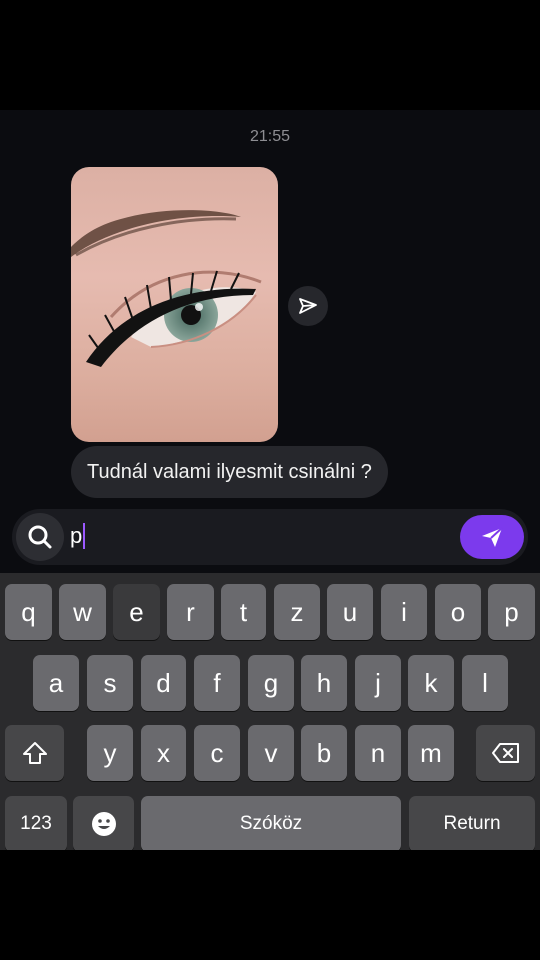  Describe the element at coordinates (431, 753) in the screenshot. I see `key-m: m` at that location.